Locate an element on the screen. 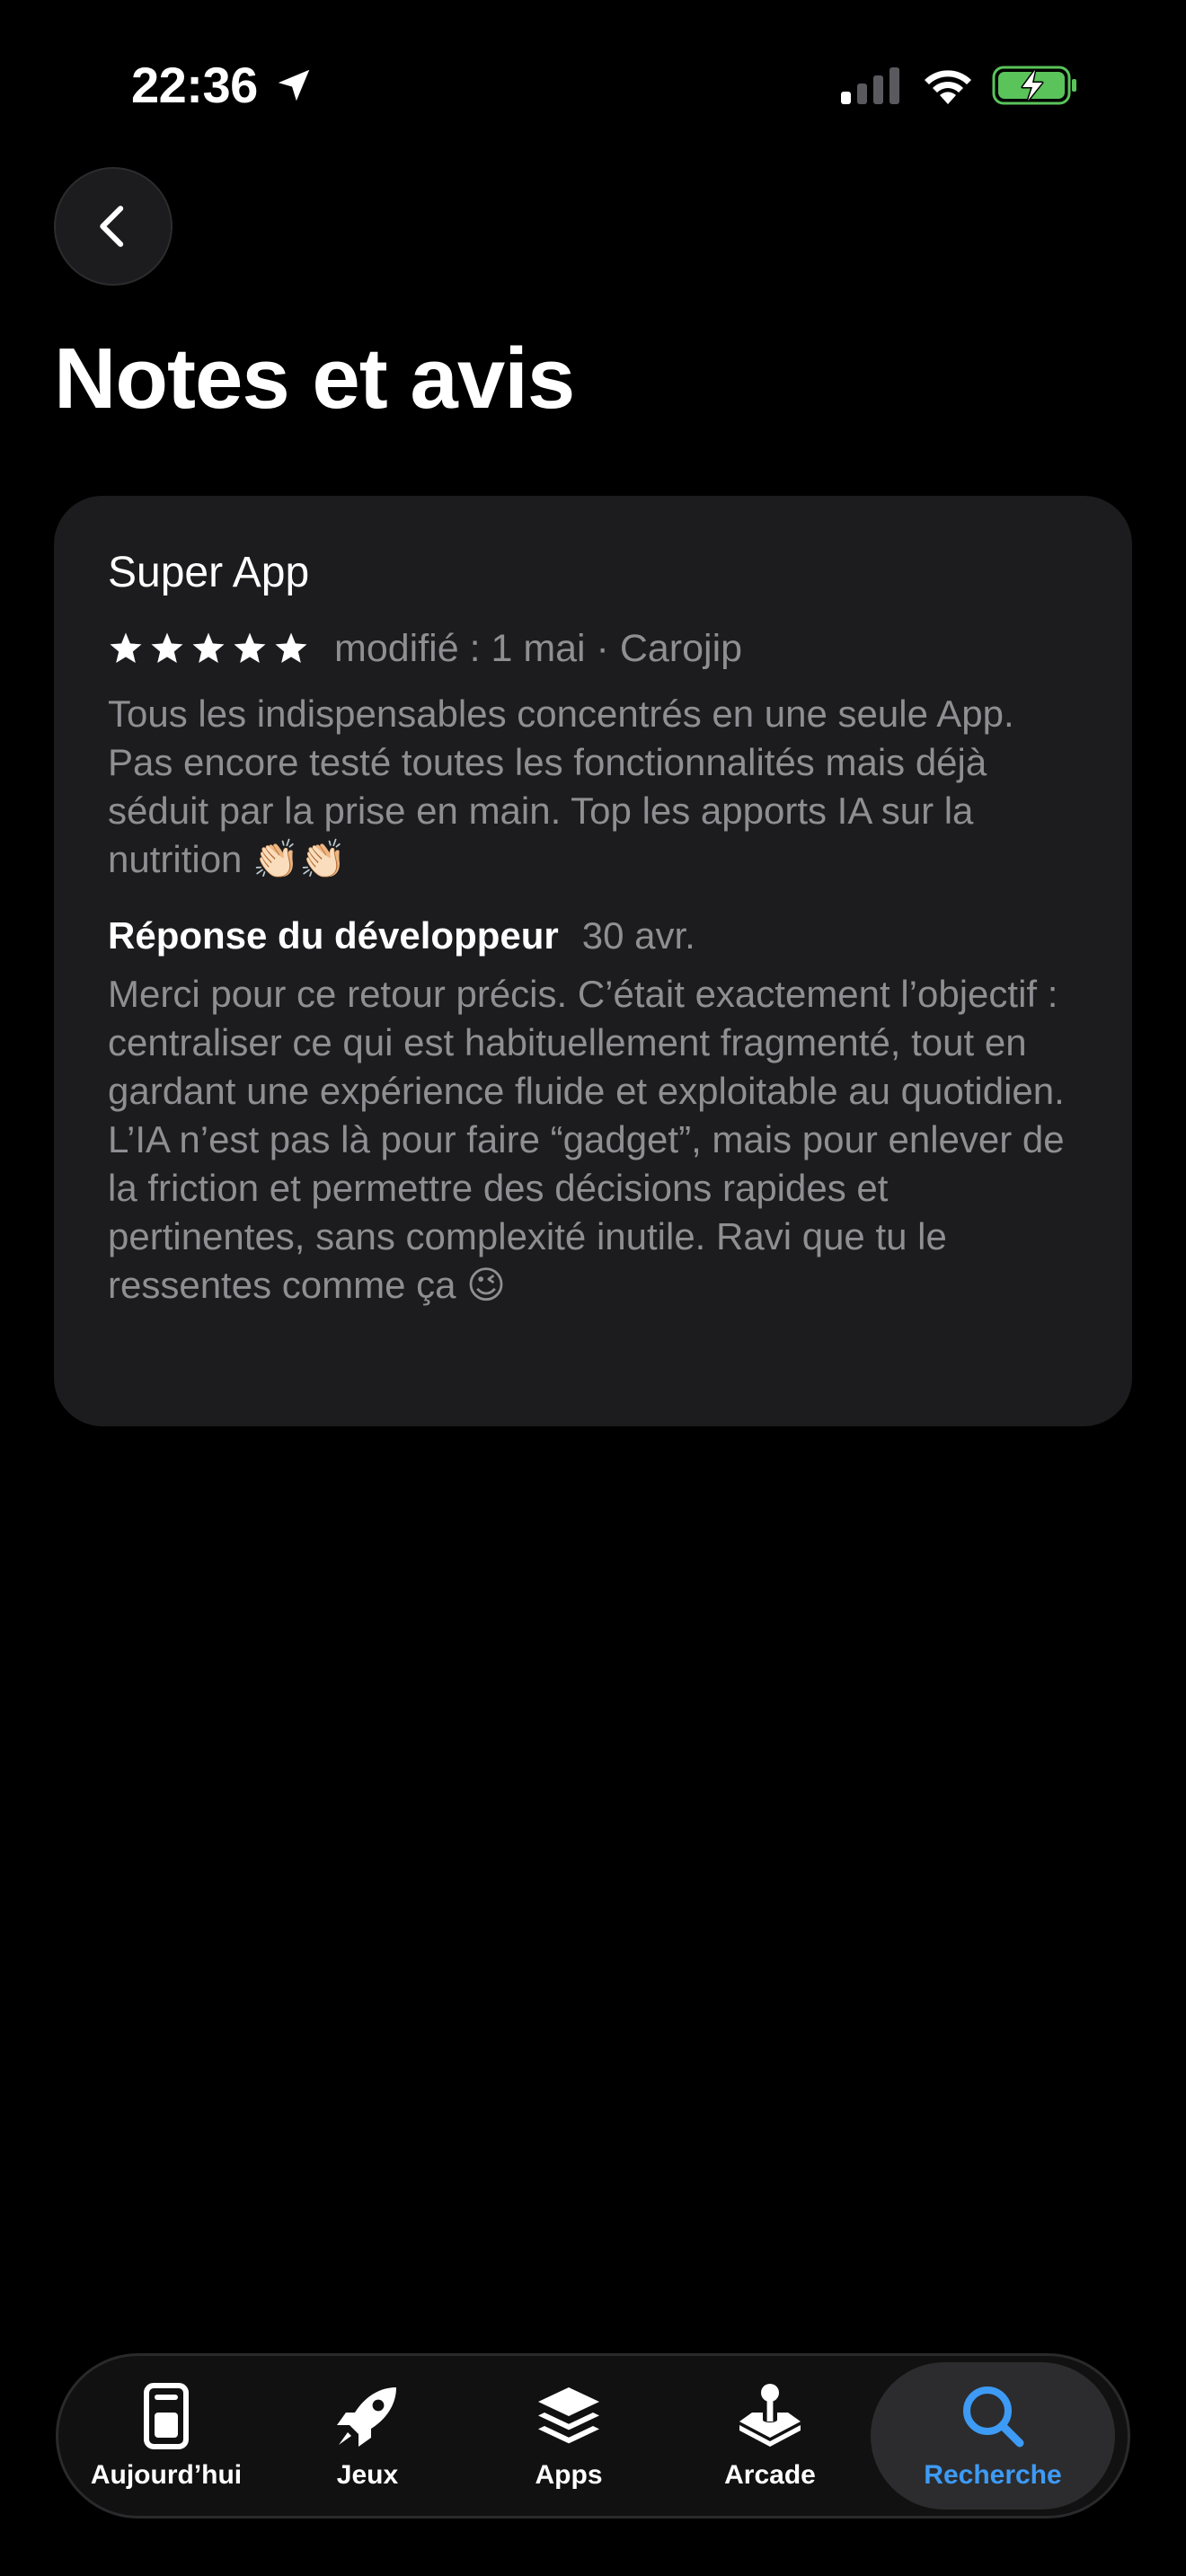 The height and width of the screenshot is (2576, 1186). tab-label: Aujourd’hui is located at coordinates (166, 2475).